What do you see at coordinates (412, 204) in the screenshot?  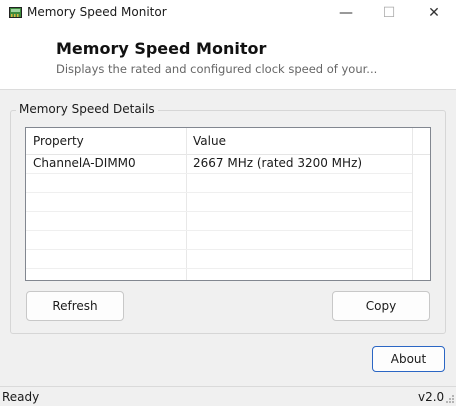 I see `column-separator-end` at bounding box center [412, 204].